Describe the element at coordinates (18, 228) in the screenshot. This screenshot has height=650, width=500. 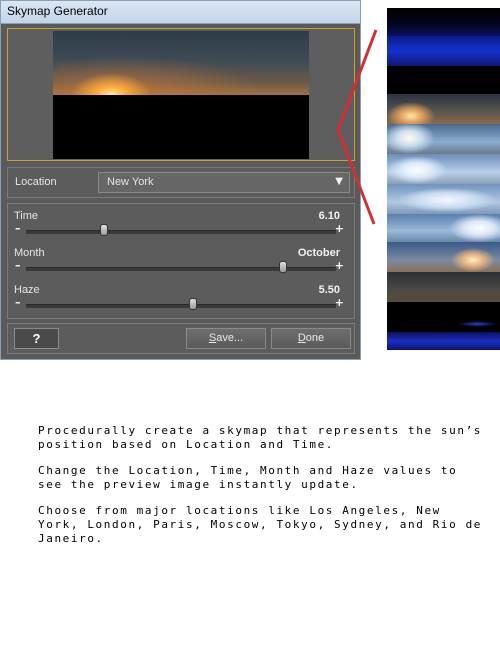
I see `time-decrement-button: –` at that location.